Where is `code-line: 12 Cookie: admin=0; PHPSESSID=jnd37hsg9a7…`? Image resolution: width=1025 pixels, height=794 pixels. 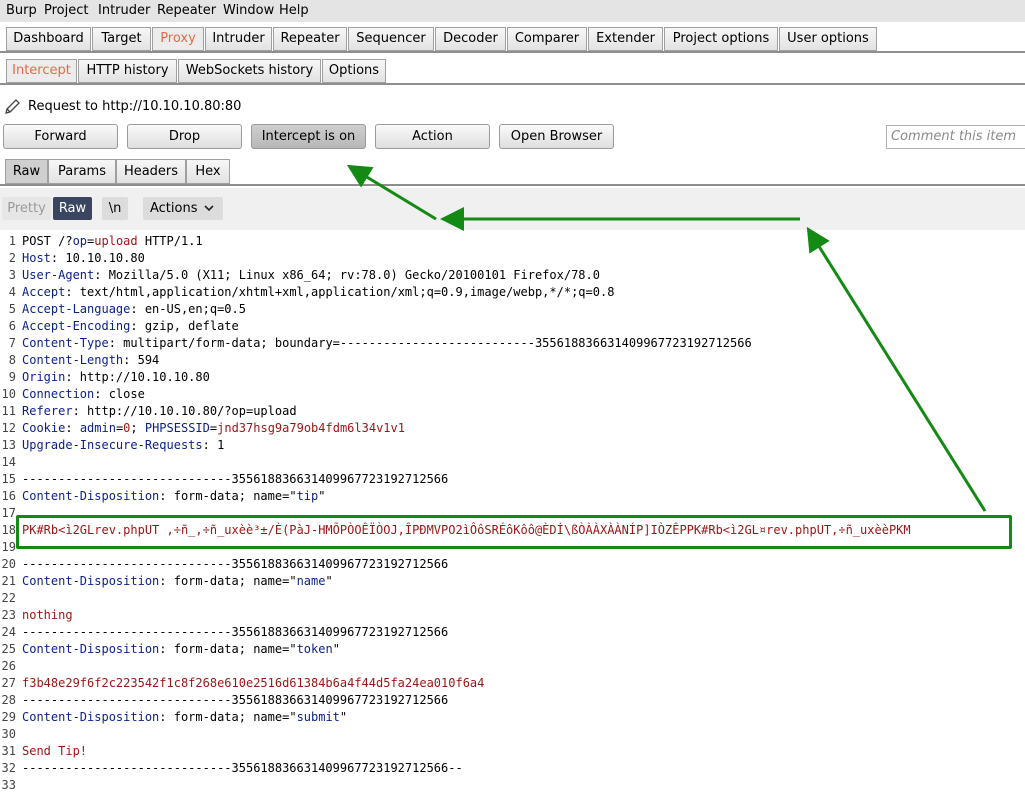
code-line: 12 Cookie: admin=0; PHPSESSID=jnd37hsg9a7… is located at coordinates (512, 428).